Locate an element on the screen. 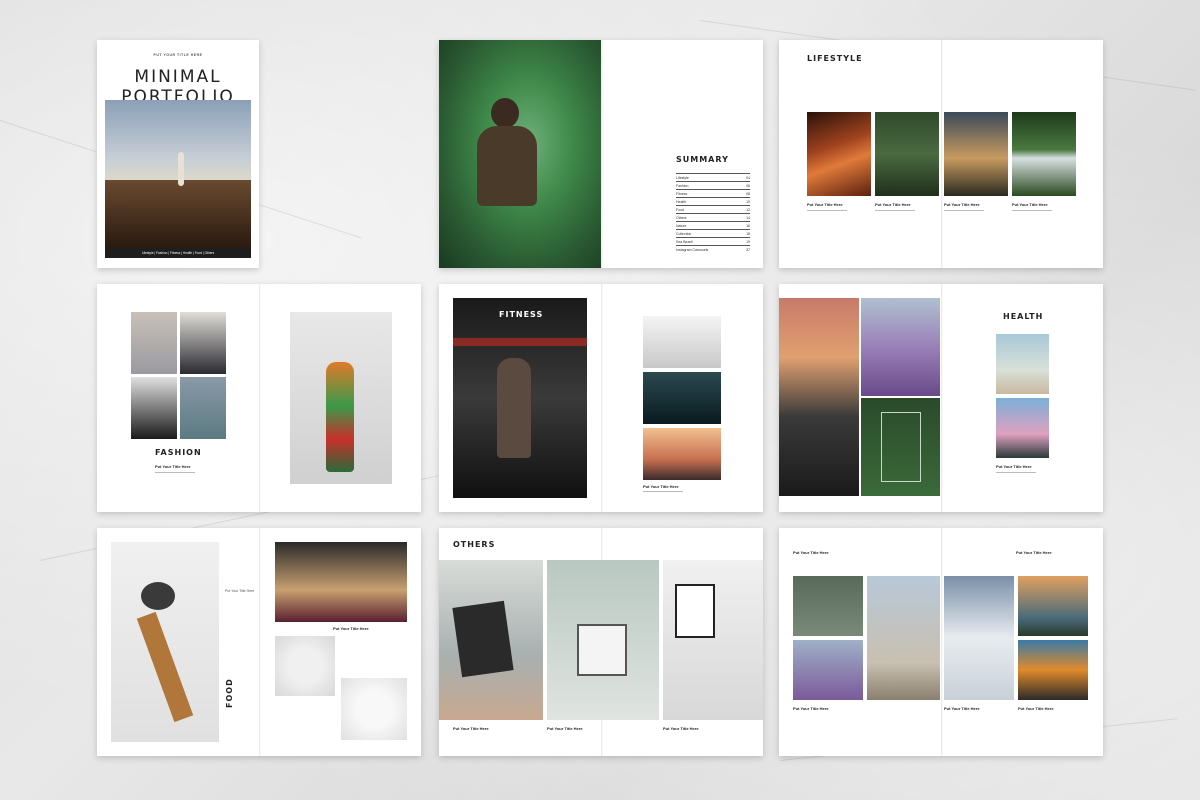 Image resolution: width=1200 pixels, height=800 pixels. photo-head is located at coordinates (505, 113).